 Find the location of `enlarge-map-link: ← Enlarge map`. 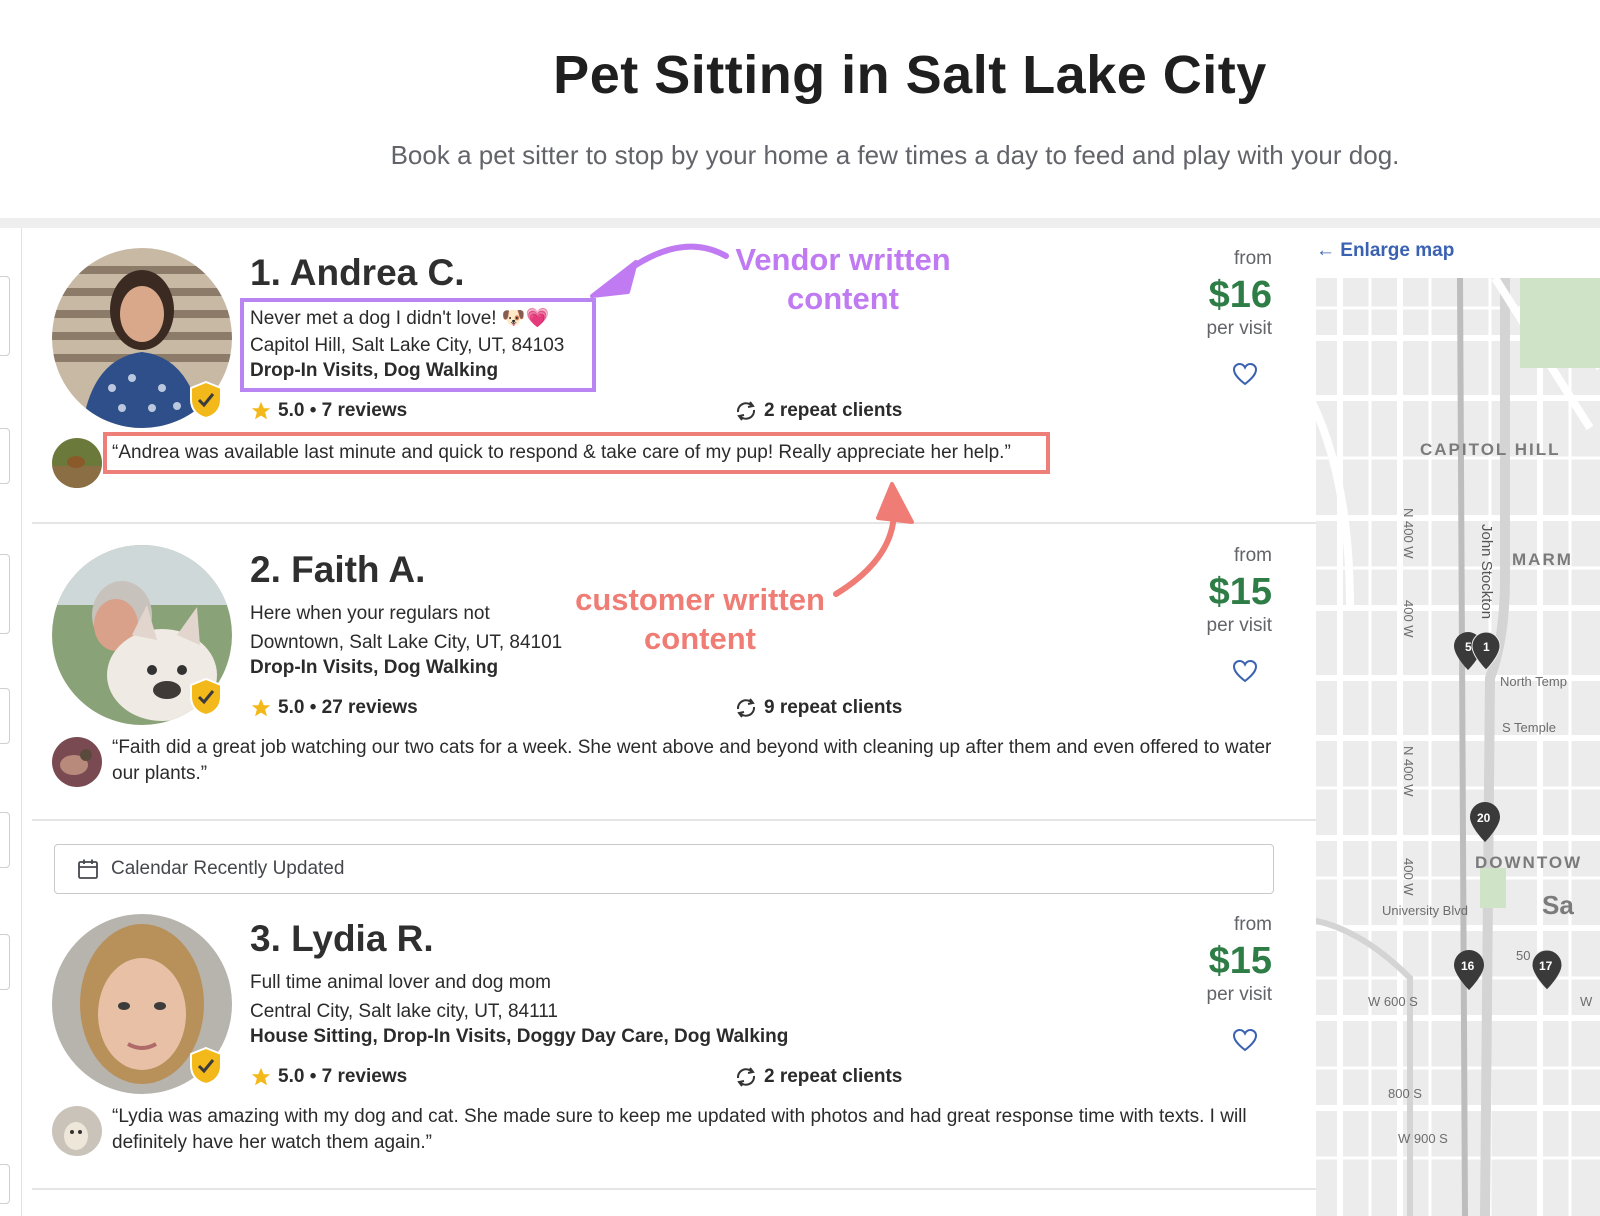

enlarge-map-link: ← Enlarge map is located at coordinates (1385, 251).